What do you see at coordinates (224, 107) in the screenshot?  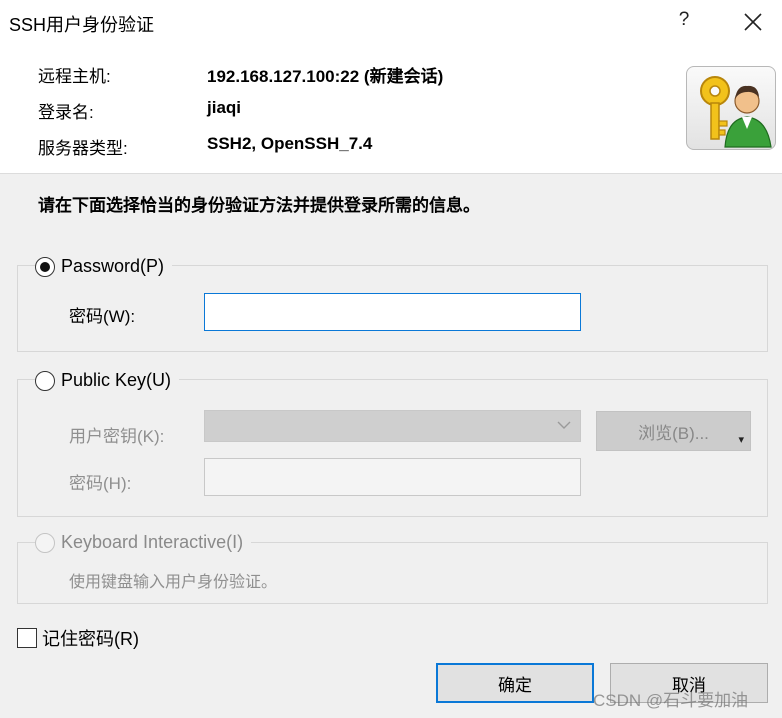 I see `login-name-value: jiaqi` at bounding box center [224, 107].